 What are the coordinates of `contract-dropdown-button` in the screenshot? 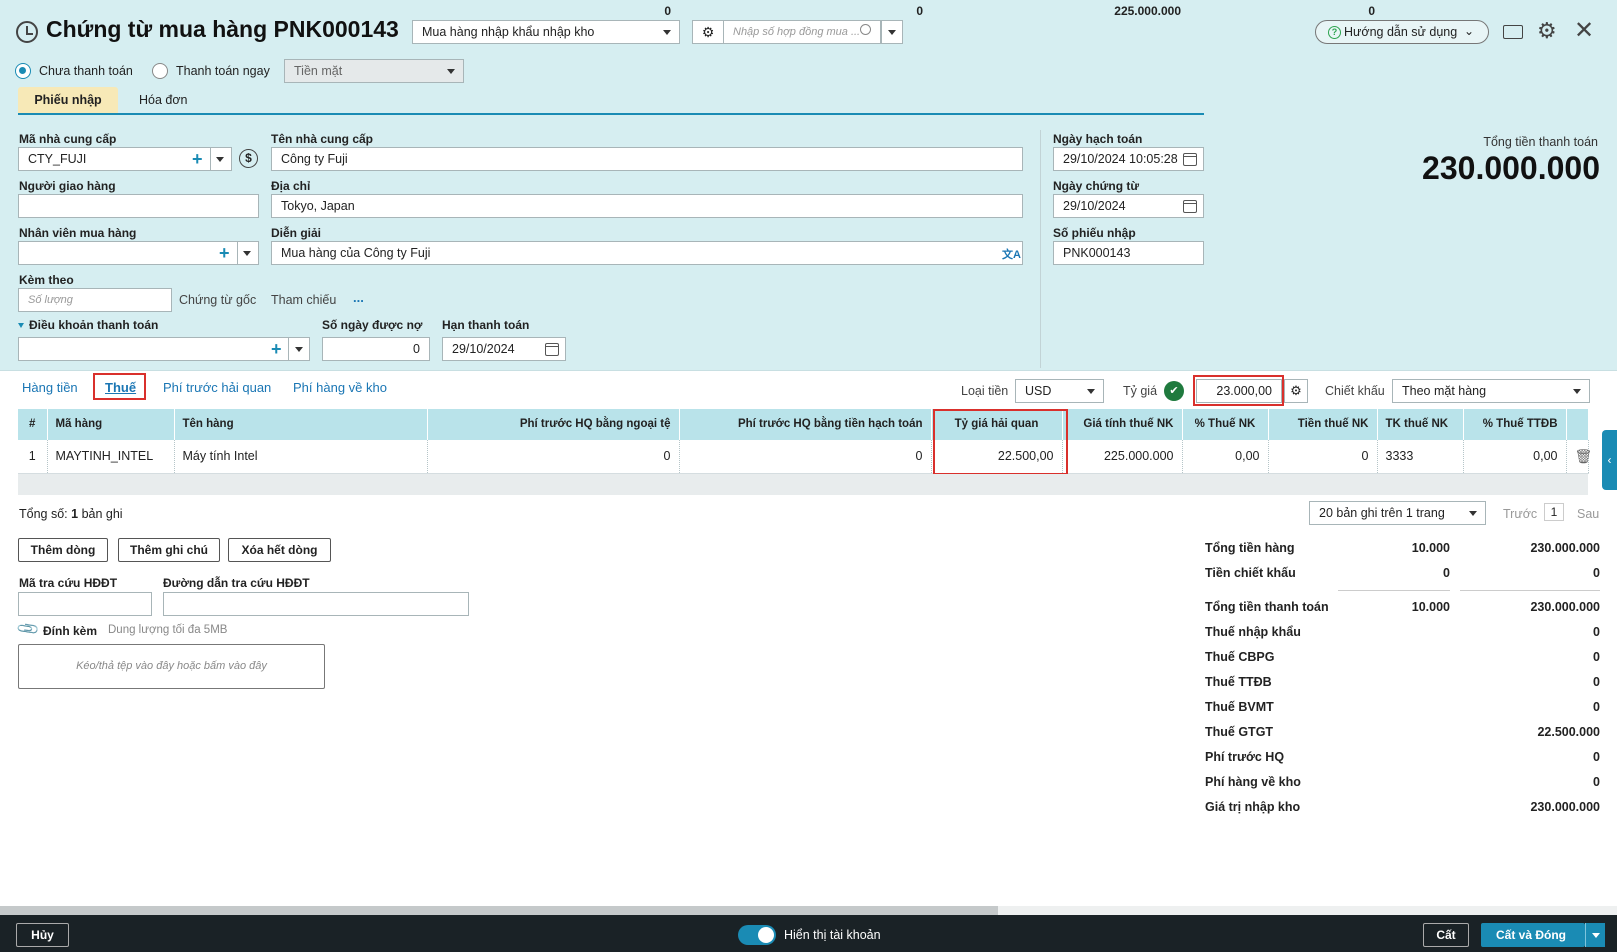 It's located at (892, 32).